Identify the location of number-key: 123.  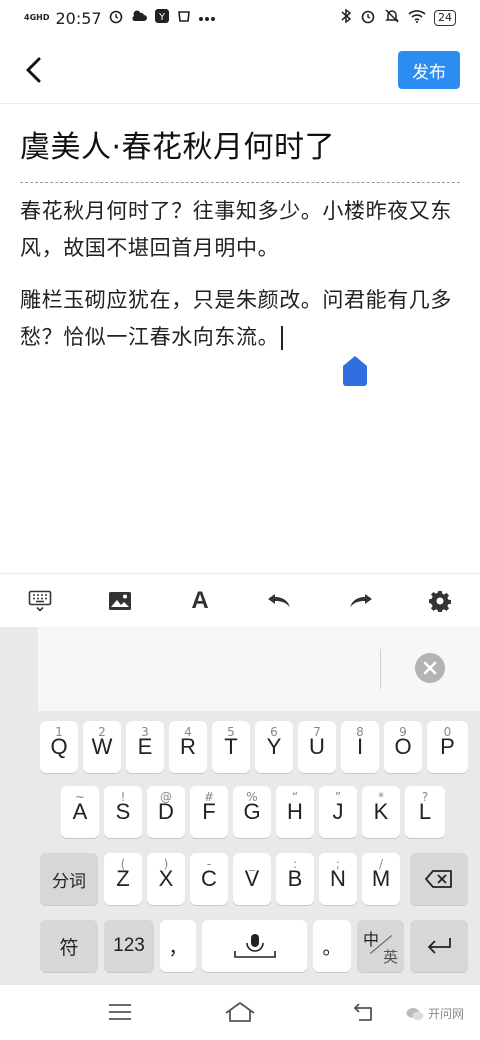
(129, 946).